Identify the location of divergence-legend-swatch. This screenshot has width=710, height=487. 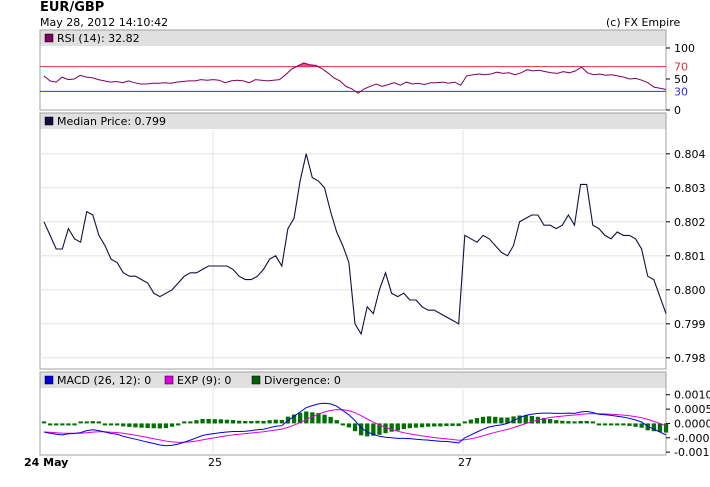
(256, 380).